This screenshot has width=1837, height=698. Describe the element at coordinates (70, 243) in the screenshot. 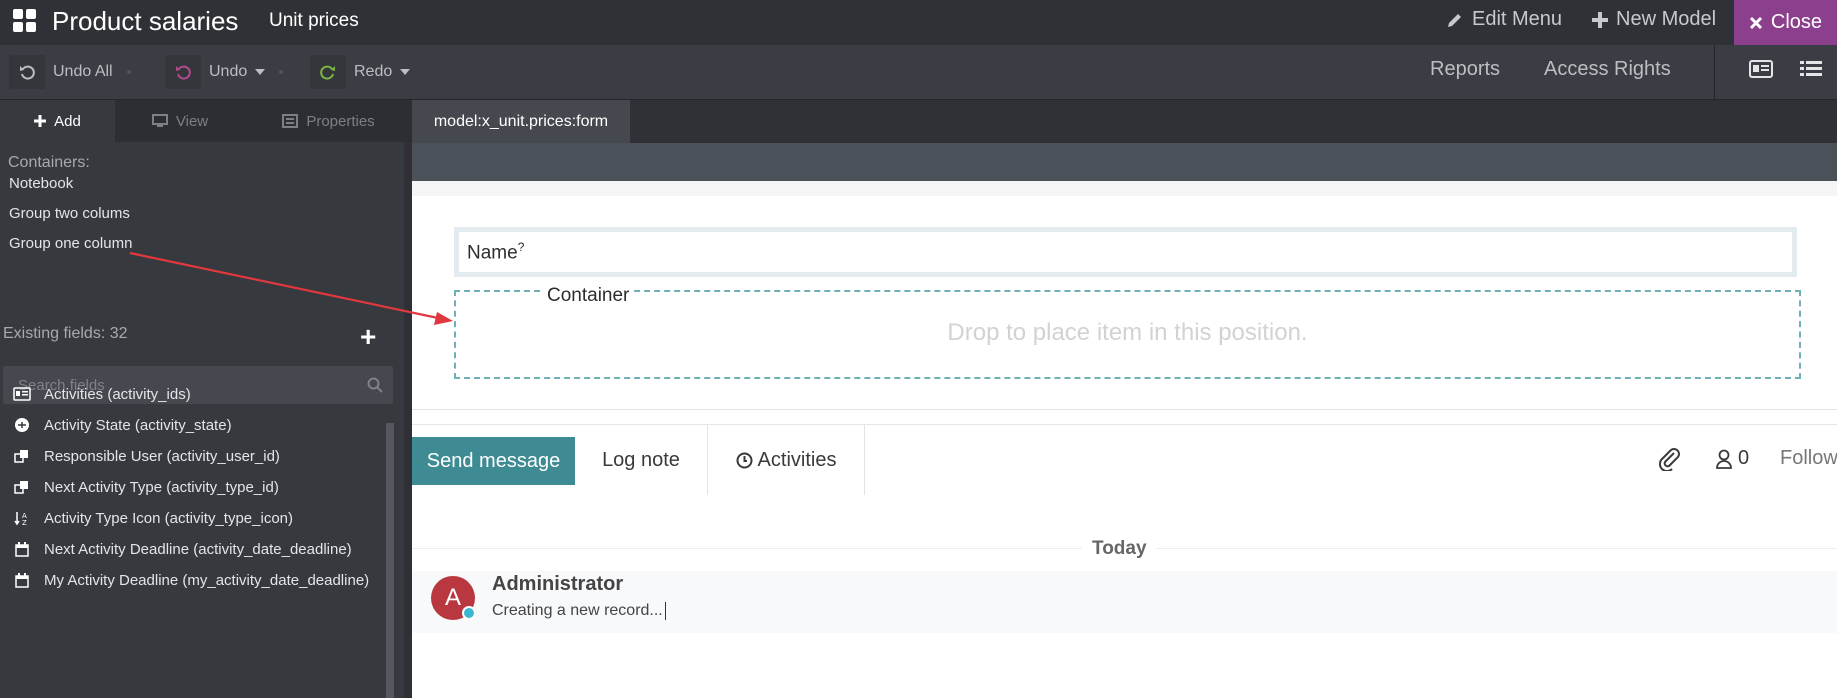

I see `container-group-one-column: Group one column` at that location.